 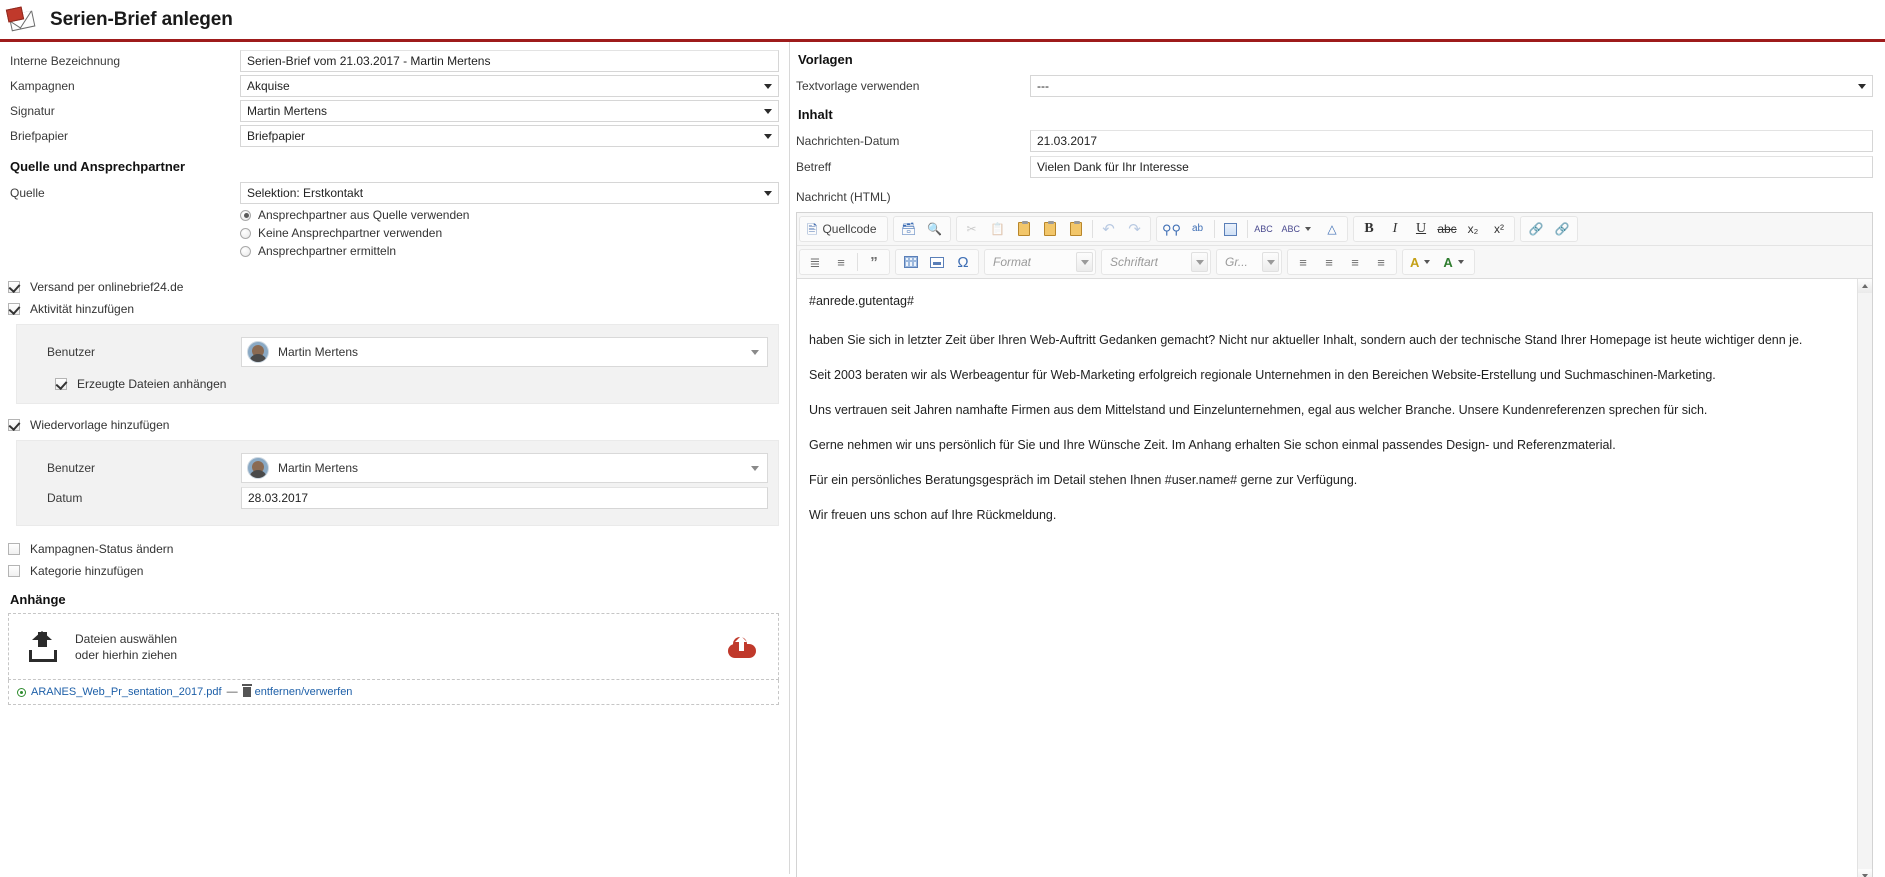 I want to click on checkbox-kategorie-hinzufuegen: Kategorie hinzufügen, so click(x=393, y=571).